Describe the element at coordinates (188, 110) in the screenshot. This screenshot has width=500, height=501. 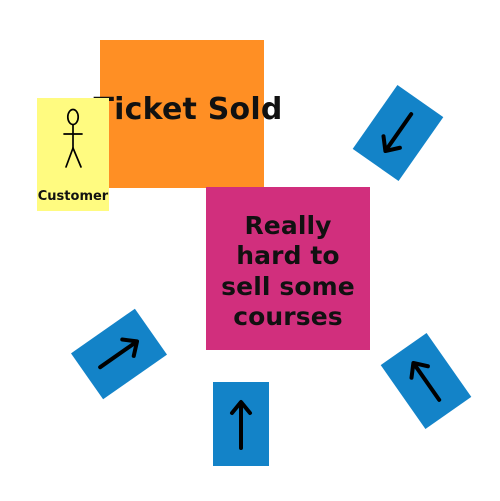
I see `ticket-sold-text: Ticket Sold` at that location.